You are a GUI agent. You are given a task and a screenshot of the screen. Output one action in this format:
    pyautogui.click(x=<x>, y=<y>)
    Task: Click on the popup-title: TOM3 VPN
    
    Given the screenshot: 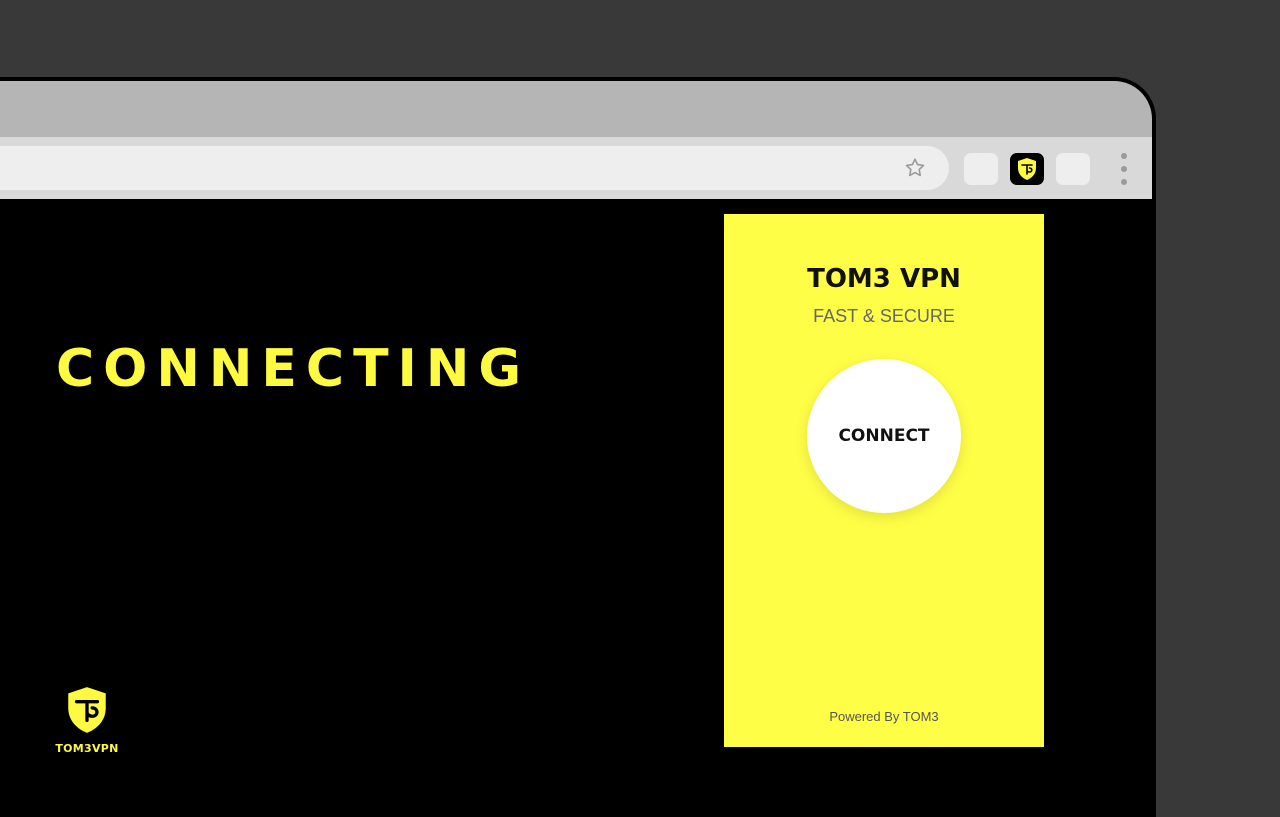 What is the action you would take?
    pyautogui.click(x=884, y=279)
    